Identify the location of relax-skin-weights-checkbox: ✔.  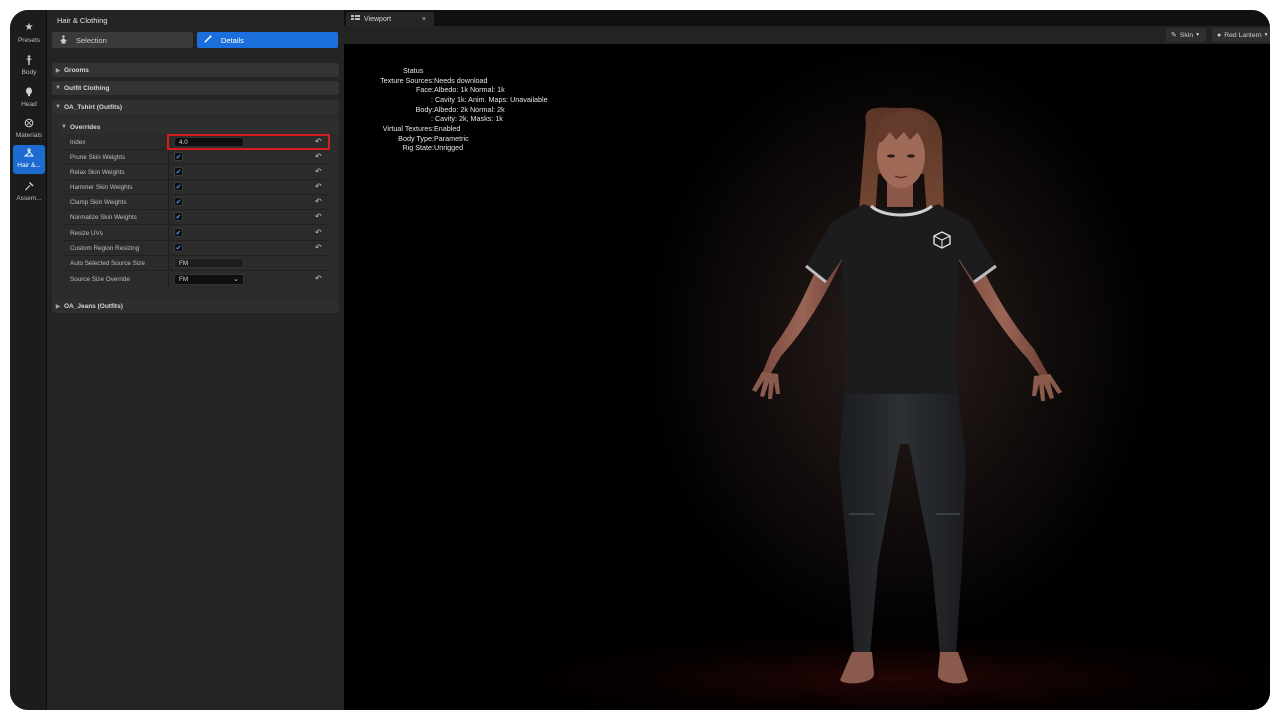
(178, 171).